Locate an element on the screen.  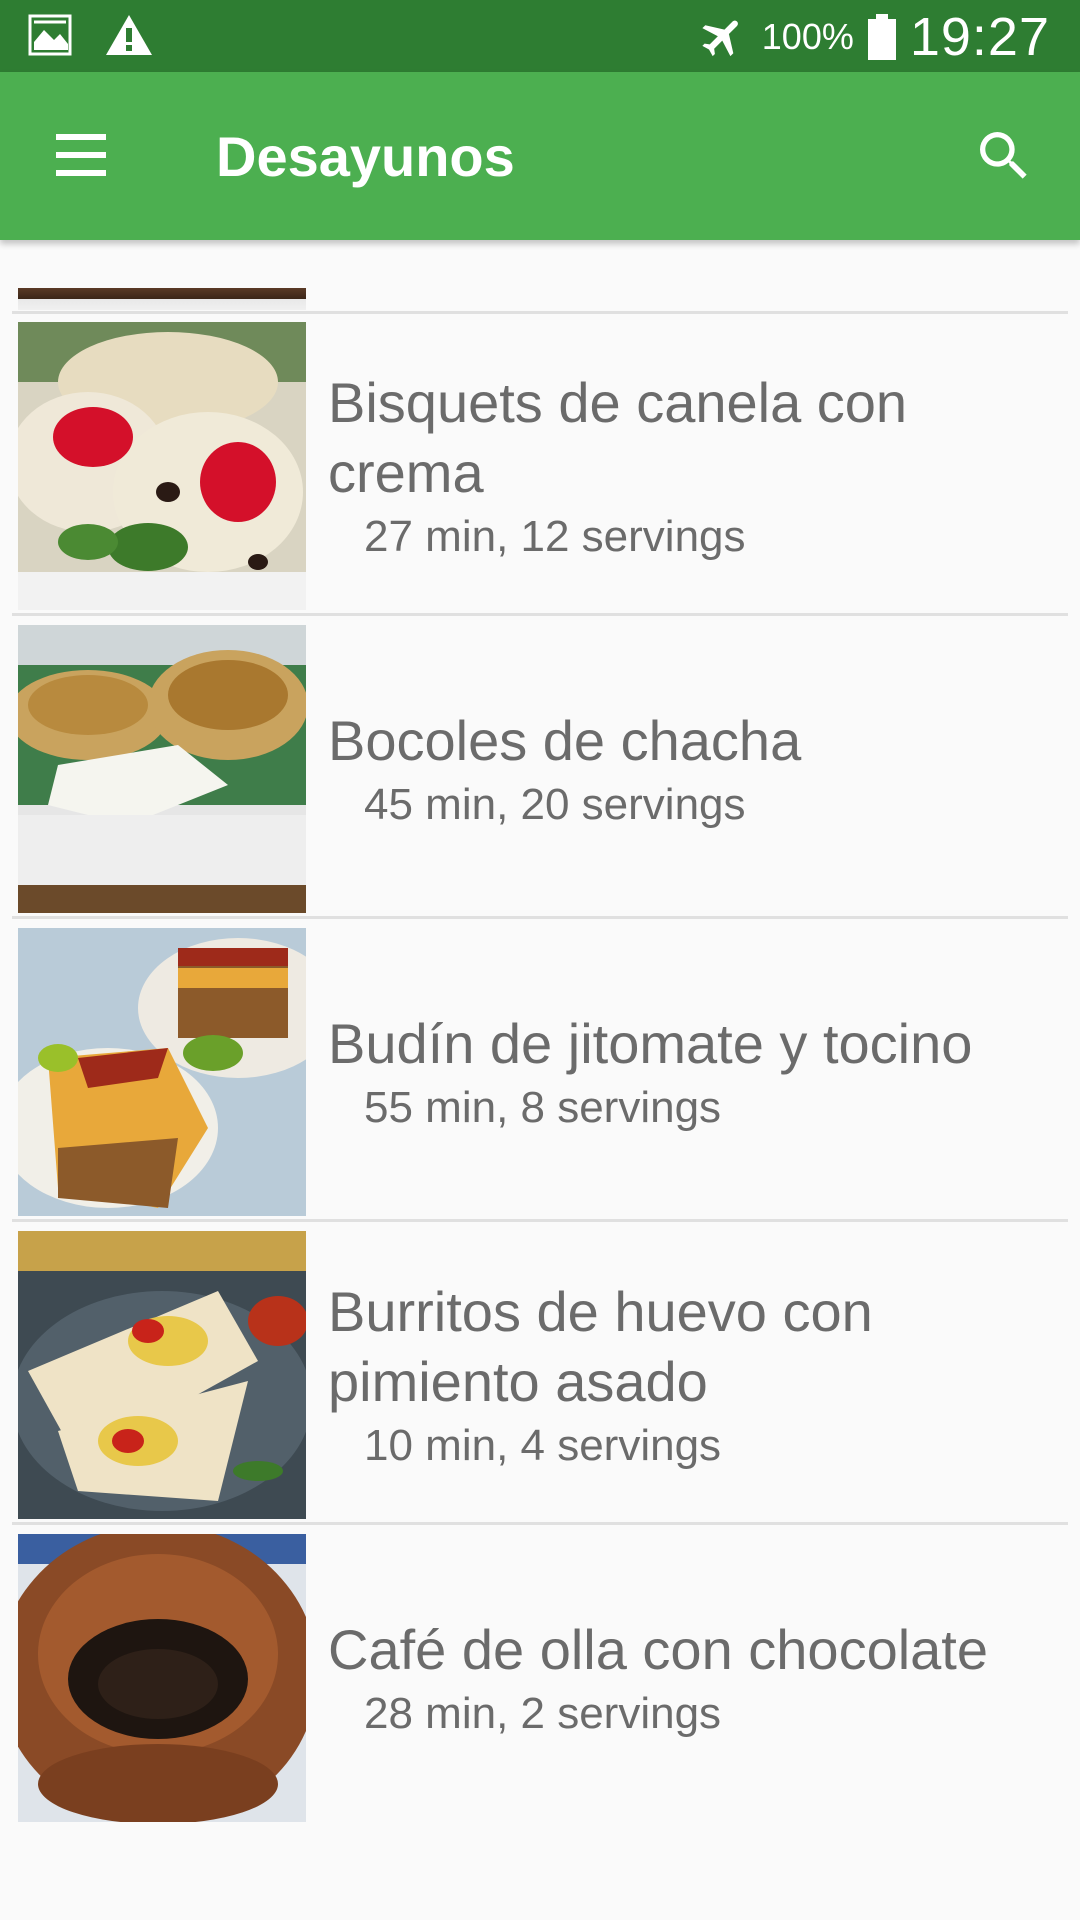
image-icon is located at coordinates (50, 35).